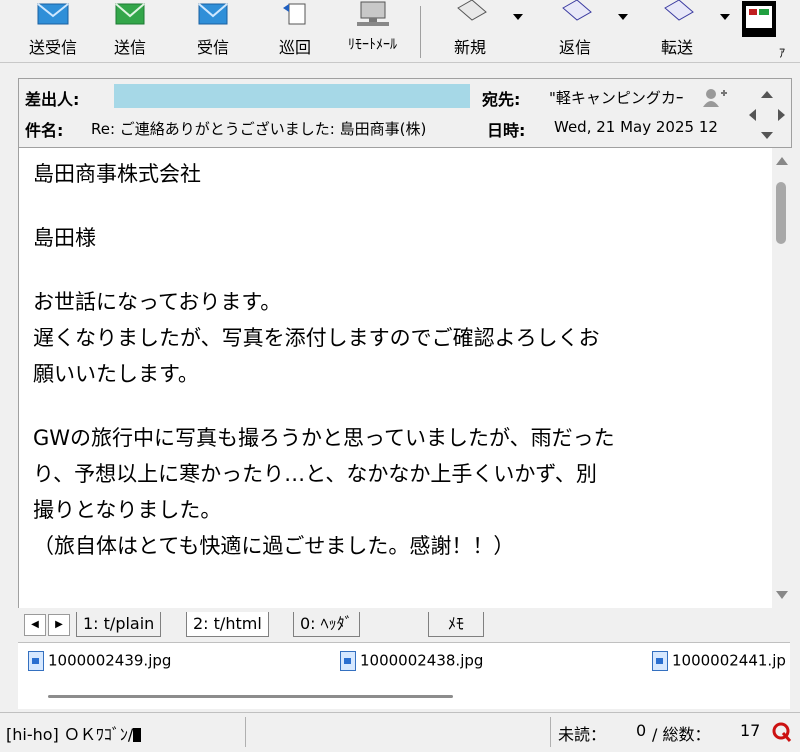  I want to click on tab-scroll-right-icon: ▶, so click(59, 625).